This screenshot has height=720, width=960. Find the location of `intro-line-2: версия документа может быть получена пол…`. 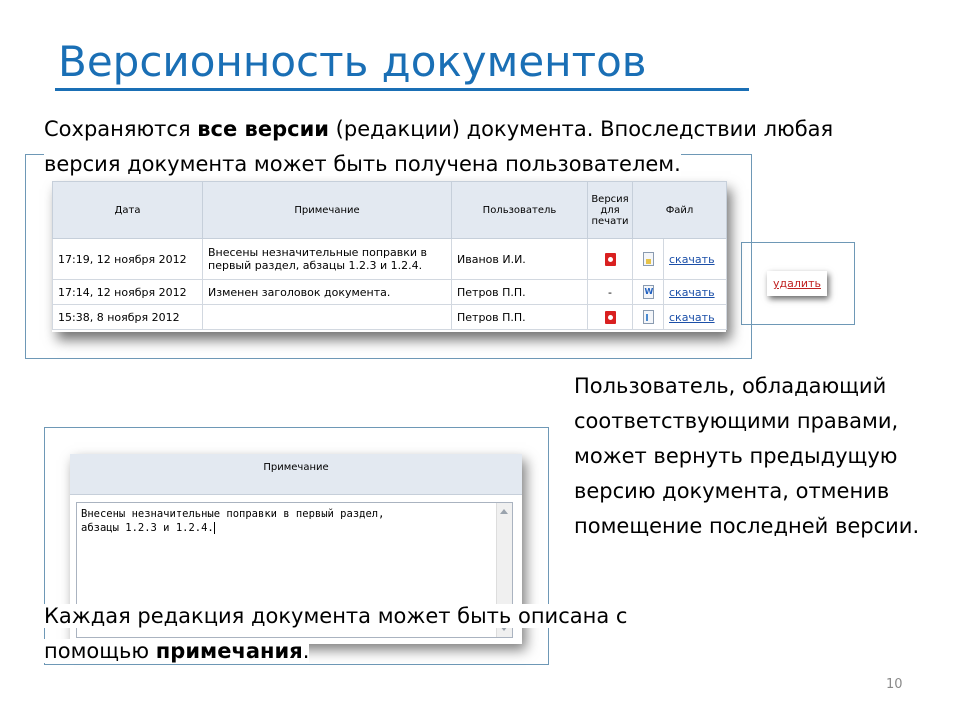

intro-line-2: версия документа может быть получена пол… is located at coordinates (362, 164).